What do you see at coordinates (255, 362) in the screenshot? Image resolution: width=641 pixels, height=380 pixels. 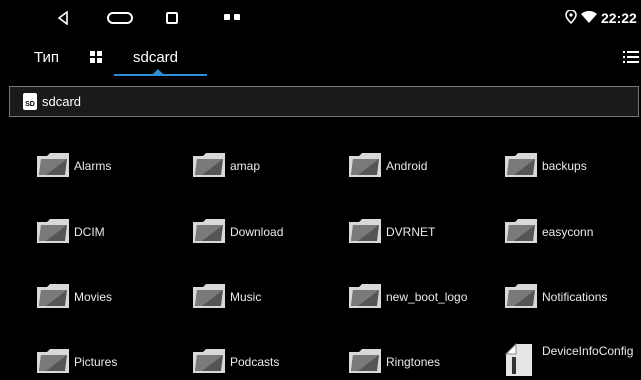 I see `item-label: Podcasts` at bounding box center [255, 362].